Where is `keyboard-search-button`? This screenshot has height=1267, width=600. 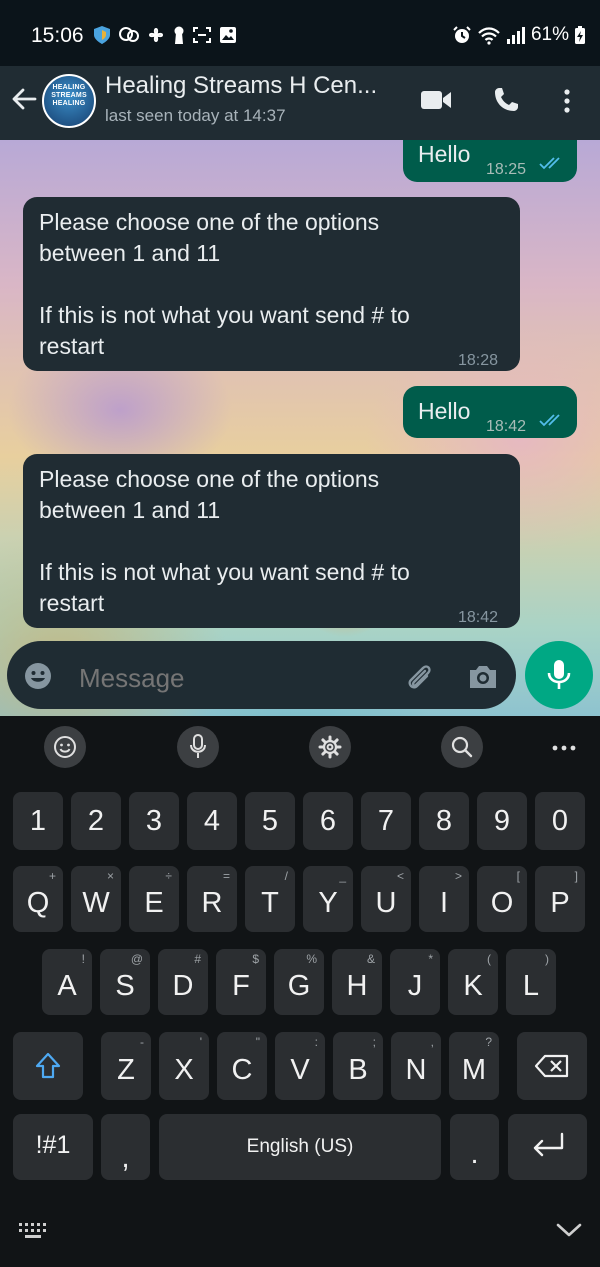 keyboard-search-button is located at coordinates (462, 747).